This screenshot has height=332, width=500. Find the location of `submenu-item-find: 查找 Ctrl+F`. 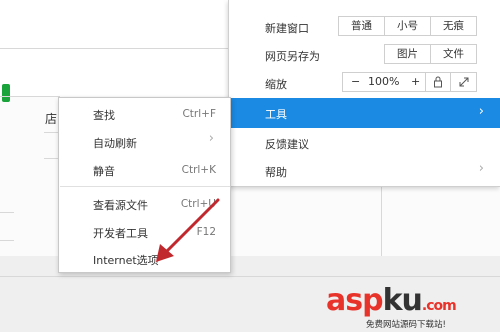

submenu-item-find: 查找 Ctrl+F is located at coordinates (144, 114).